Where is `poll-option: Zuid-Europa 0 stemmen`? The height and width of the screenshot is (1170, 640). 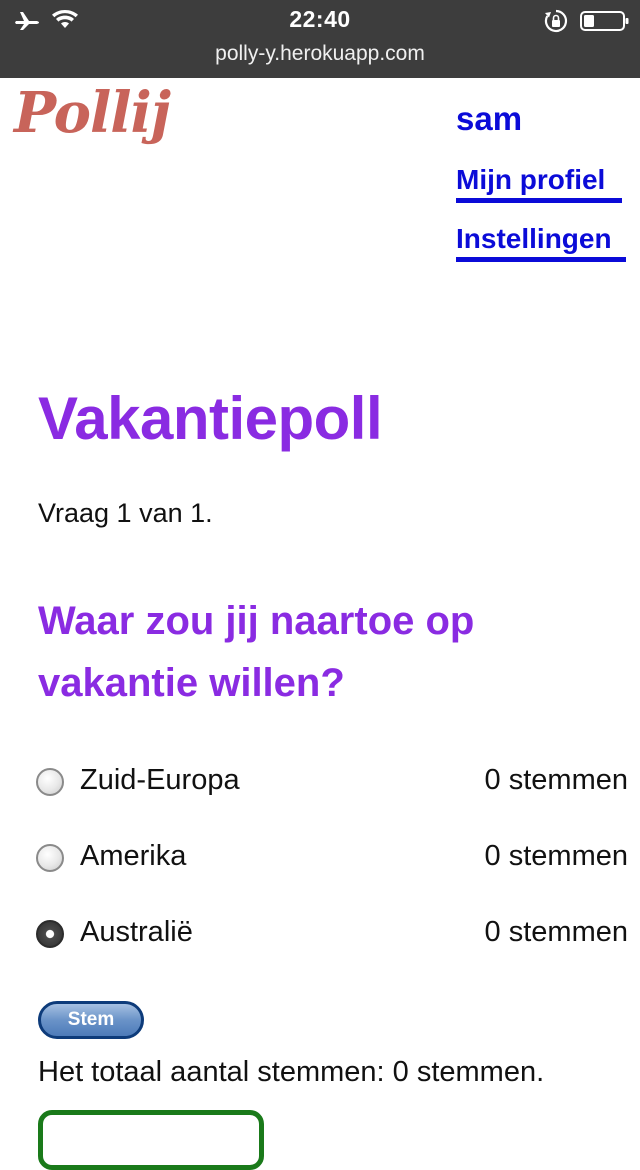
poll-option: Zuid-Europa 0 stemmen is located at coordinates (332, 784).